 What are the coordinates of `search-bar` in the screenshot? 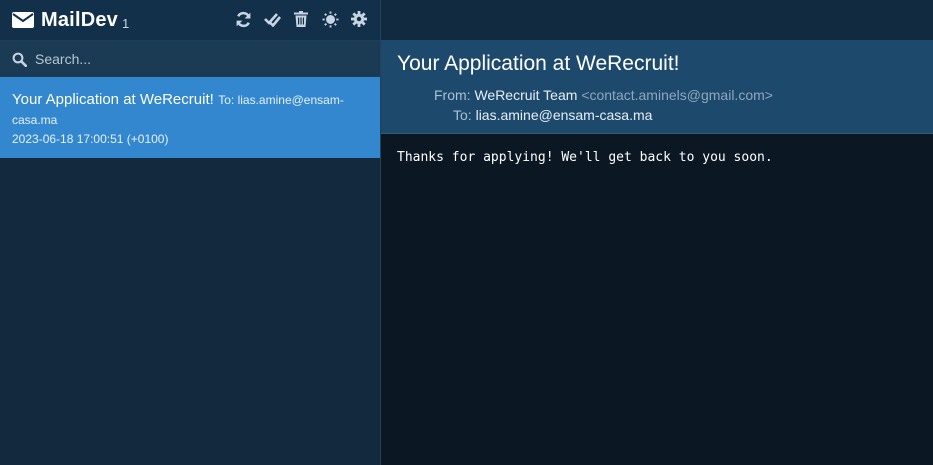 It's located at (190, 58).